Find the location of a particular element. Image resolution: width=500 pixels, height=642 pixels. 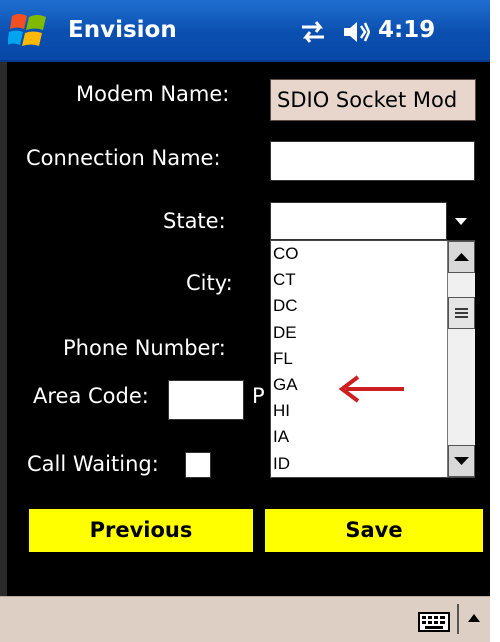

grip-icon is located at coordinates (461, 313).